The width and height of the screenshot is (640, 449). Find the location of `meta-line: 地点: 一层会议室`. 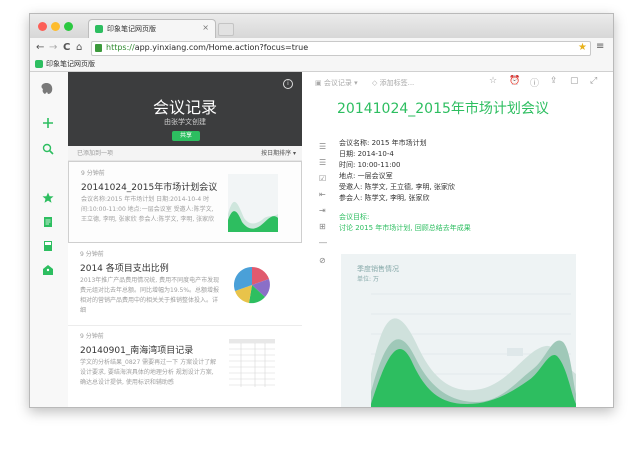

meta-line: 地点: 一层会议室 is located at coordinates (366, 176).